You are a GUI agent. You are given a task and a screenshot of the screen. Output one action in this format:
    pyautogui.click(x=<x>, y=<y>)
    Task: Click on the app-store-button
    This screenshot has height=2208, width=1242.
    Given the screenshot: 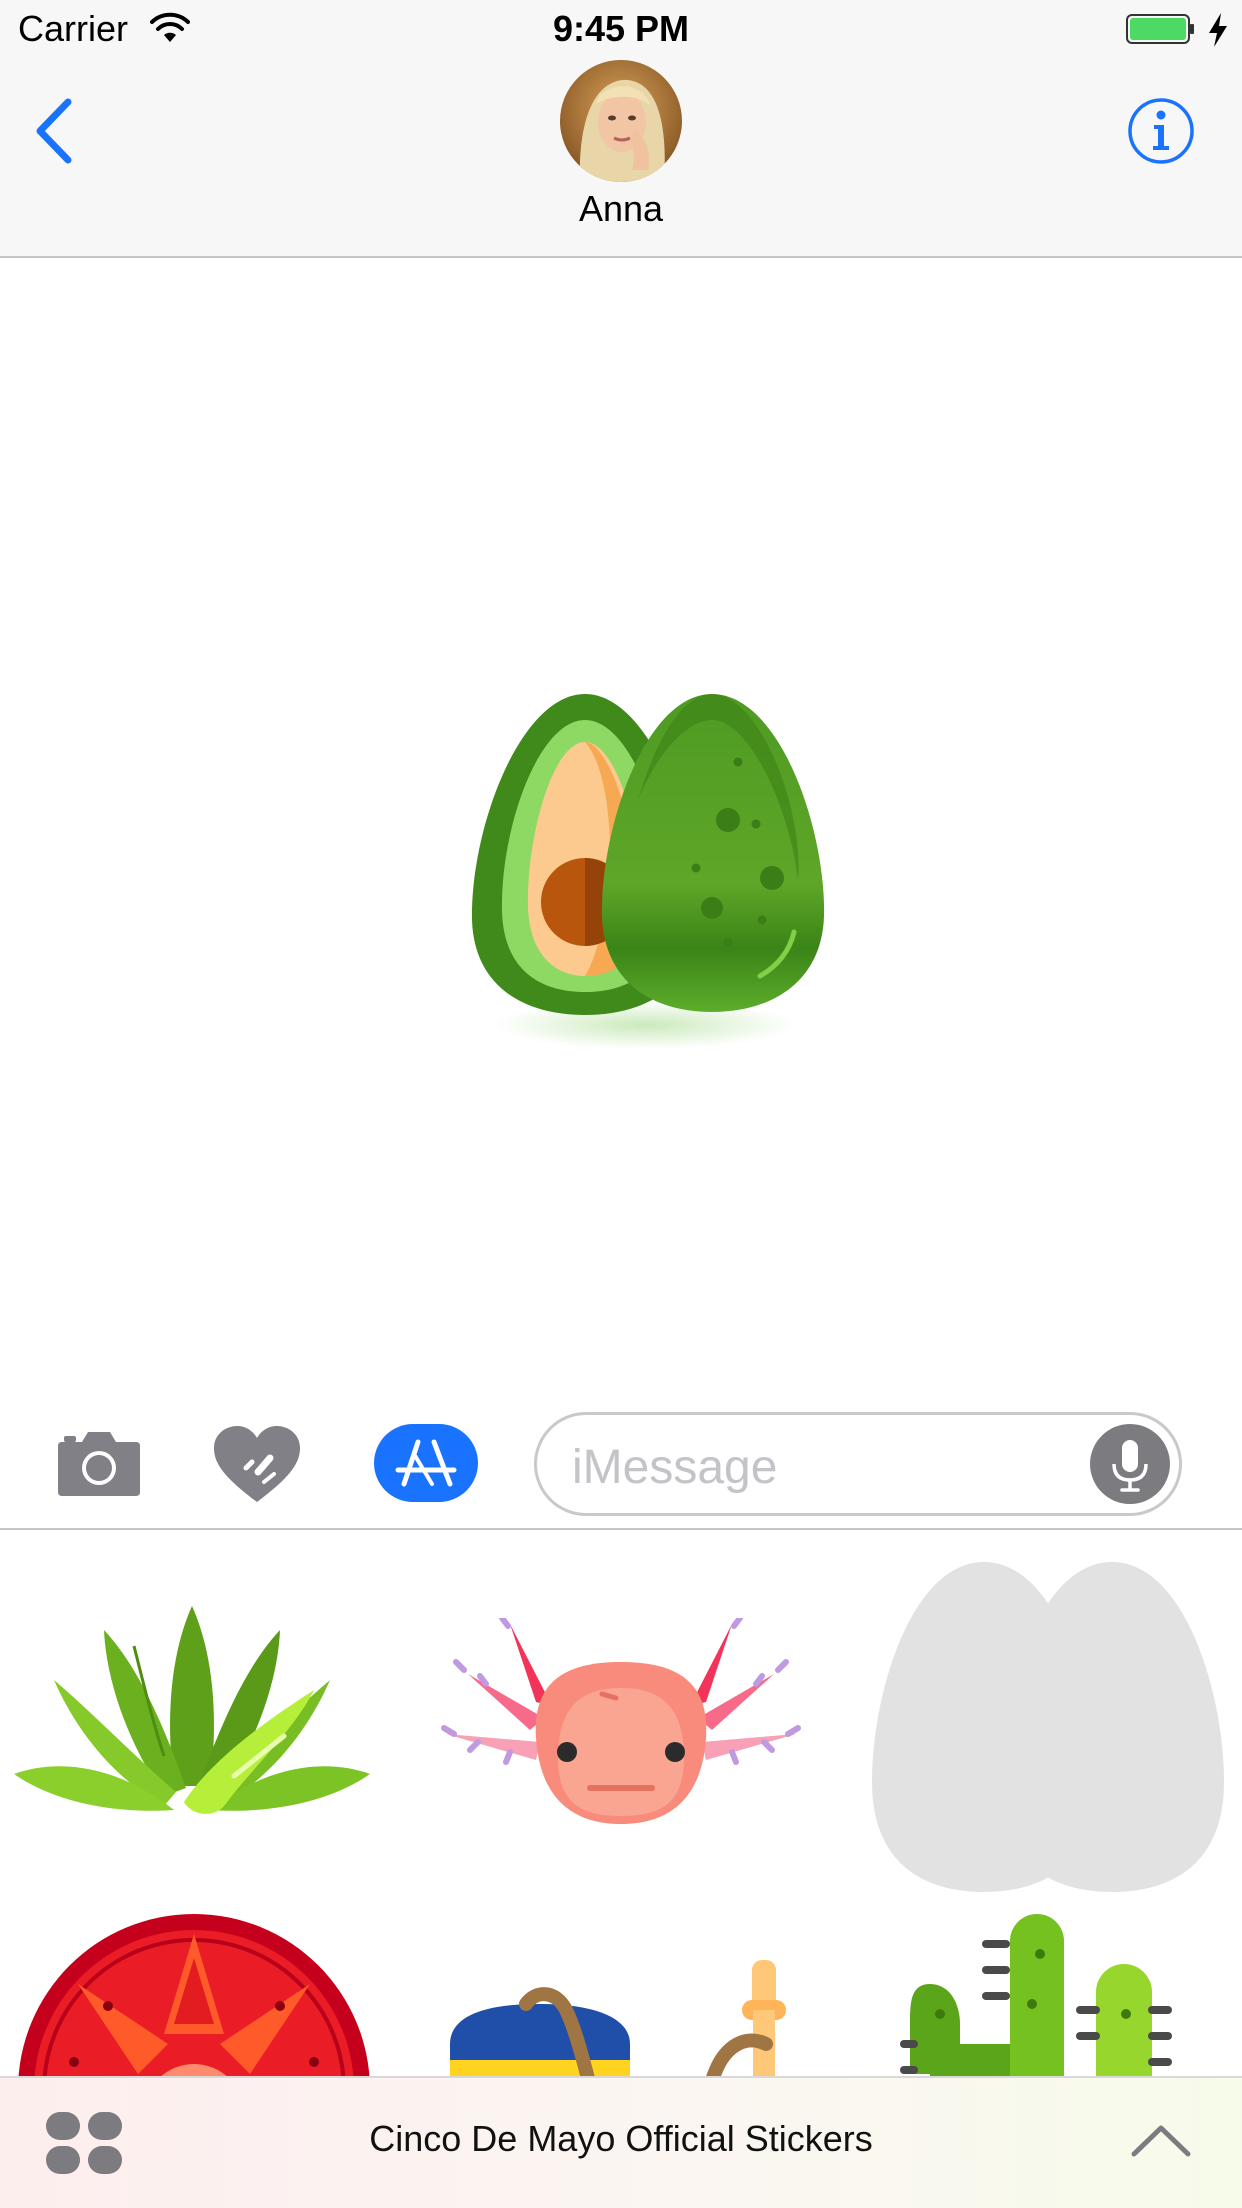 What is the action you would take?
    pyautogui.click(x=426, y=1463)
    